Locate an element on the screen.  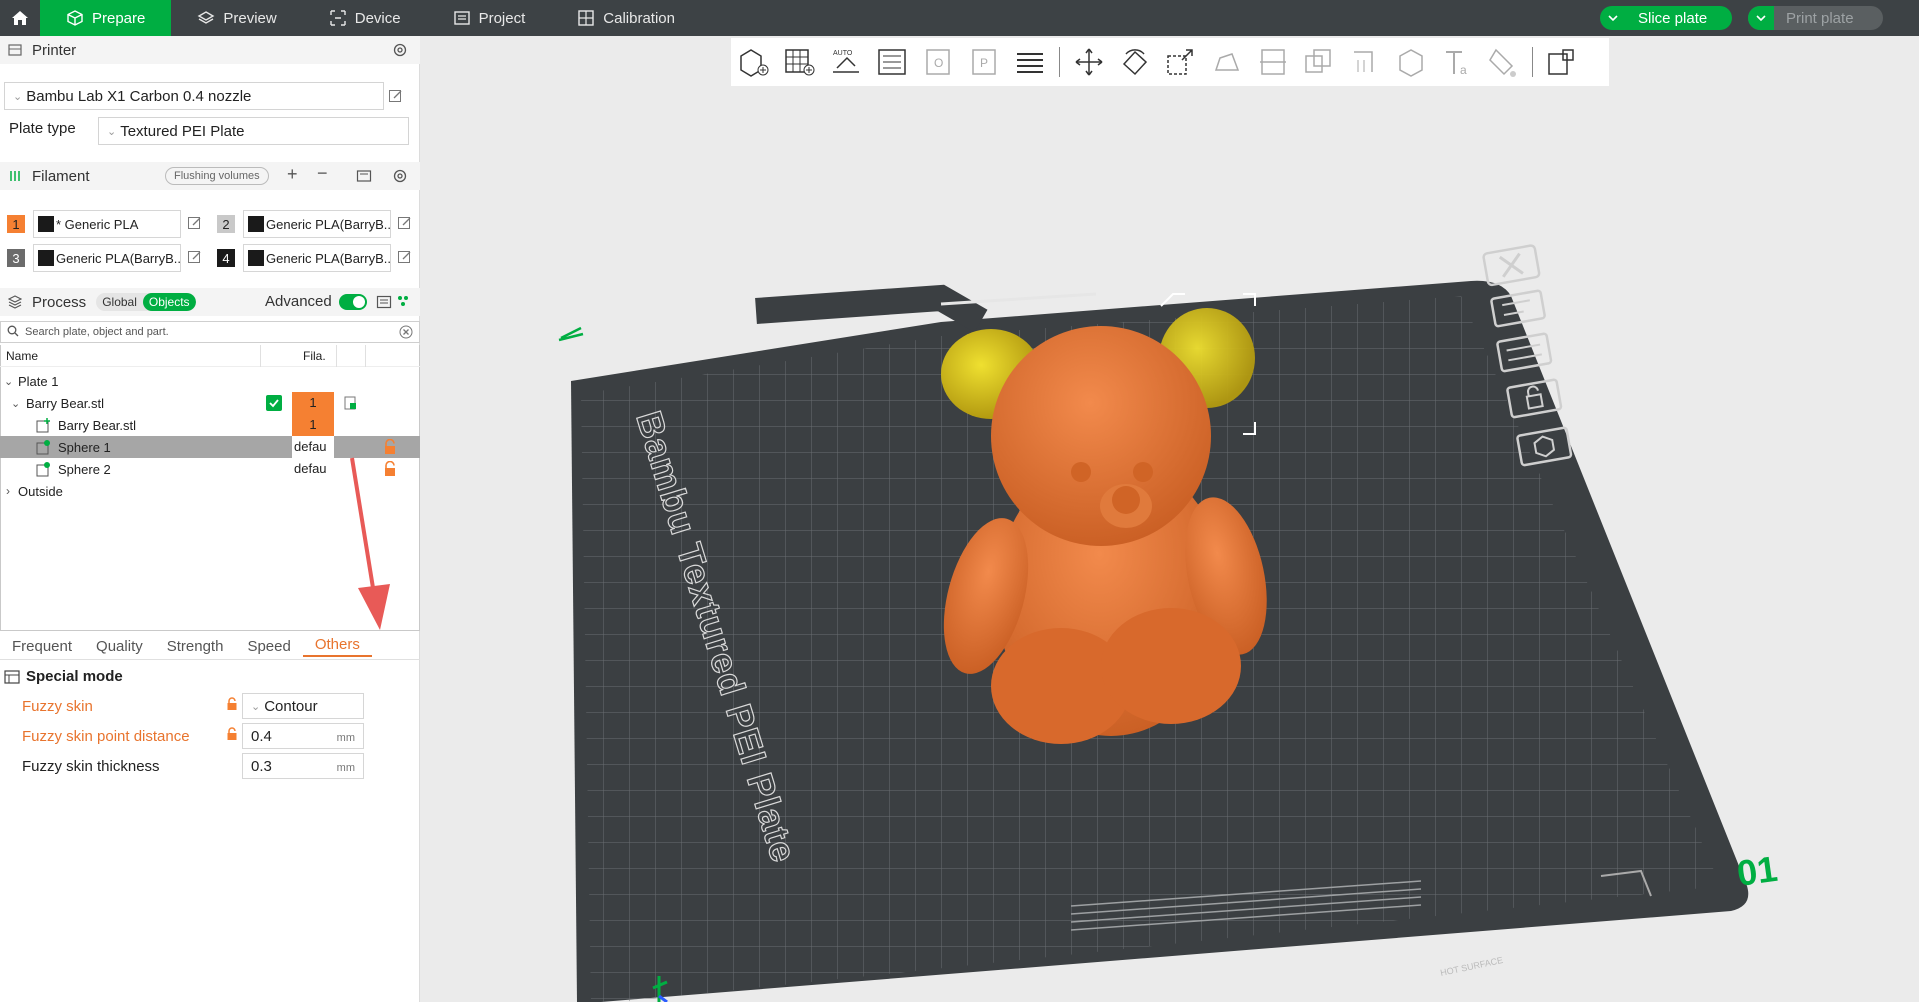
tab-speed: Speed is located at coordinates (268, 646).